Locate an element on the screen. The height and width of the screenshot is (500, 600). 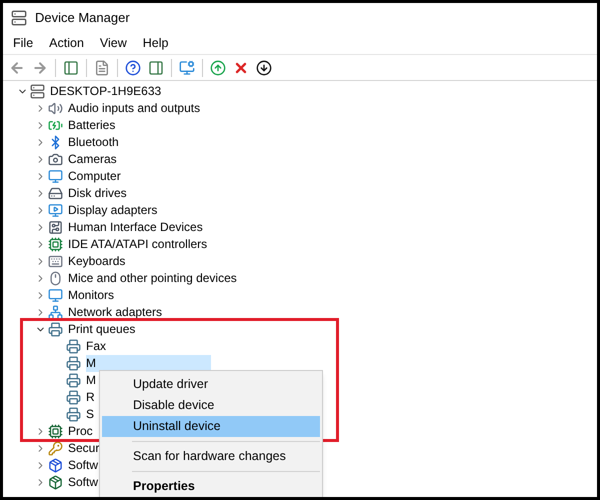
menu-option: Uninstall device is located at coordinates (211, 426).